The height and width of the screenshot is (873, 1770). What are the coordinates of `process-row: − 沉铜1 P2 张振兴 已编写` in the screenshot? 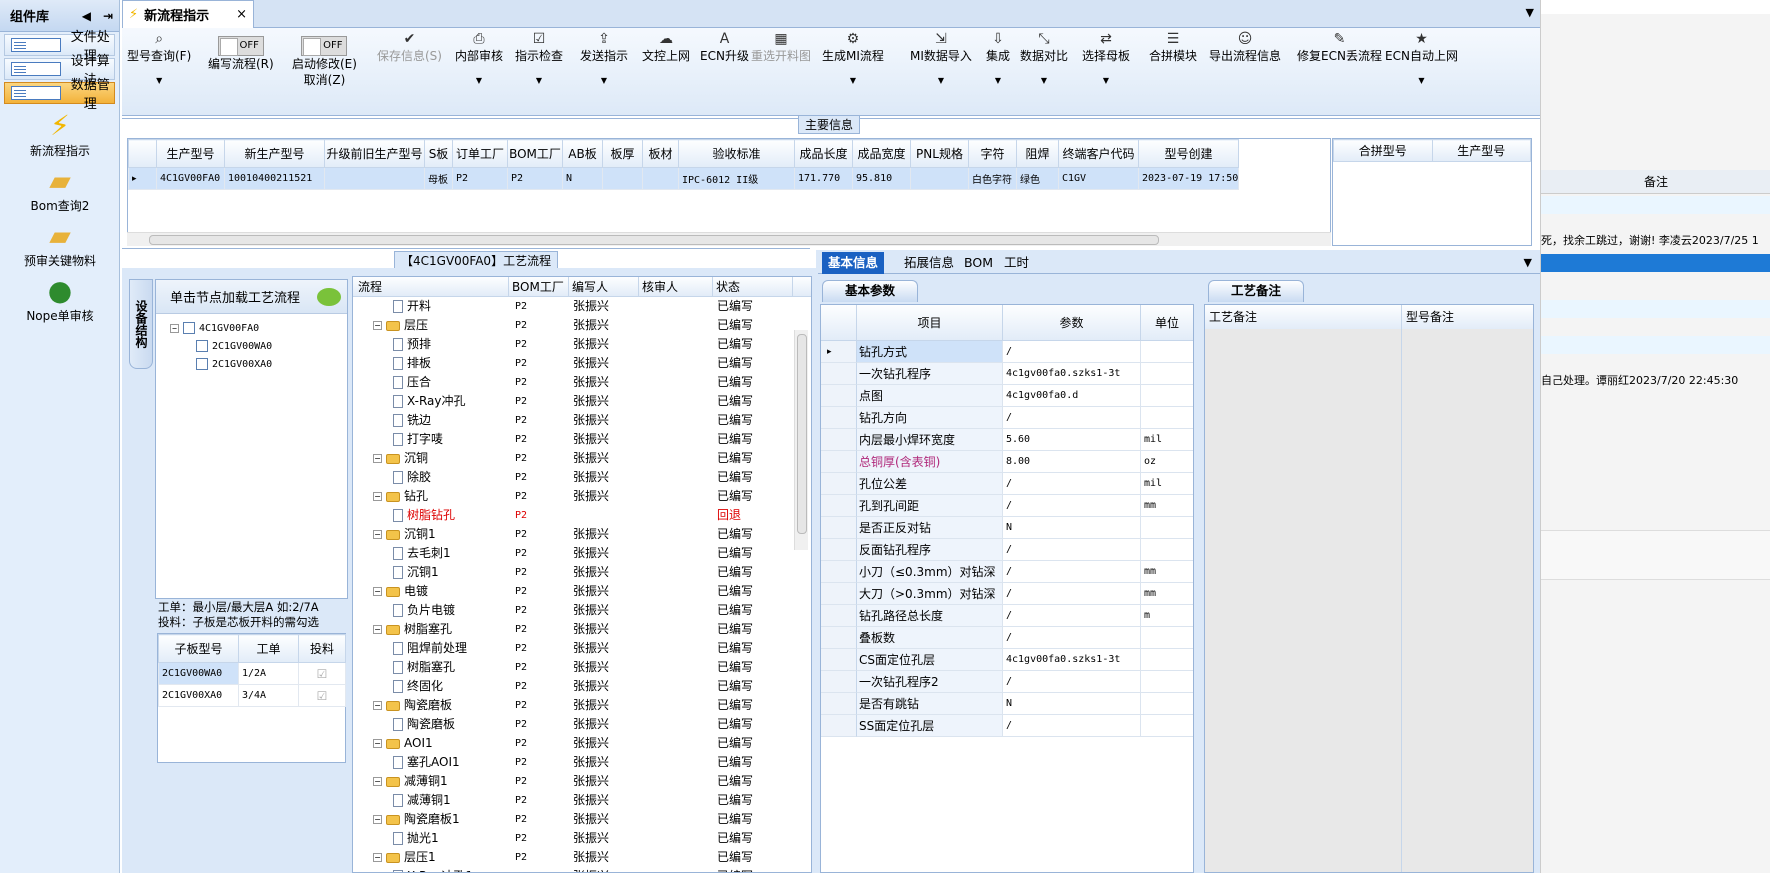 It's located at (573, 534).